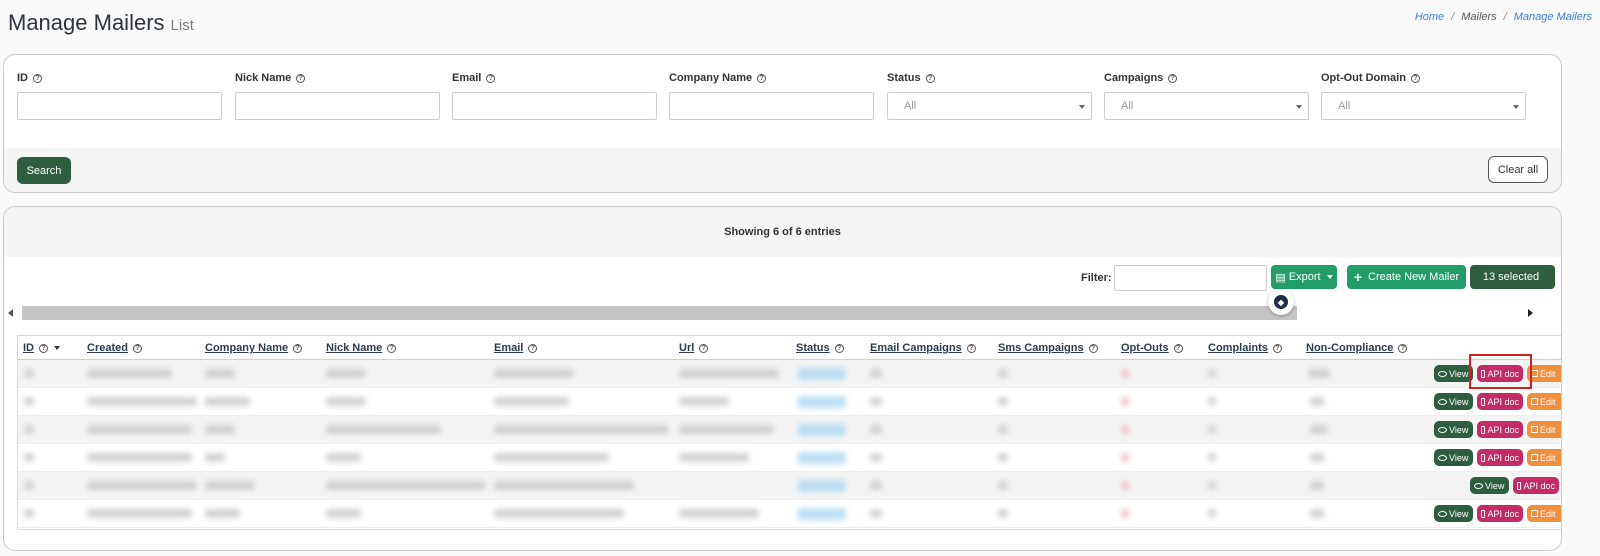 This screenshot has height=556, width=1600. What do you see at coordinates (182, 25) in the screenshot?
I see `page-subtitle: List` at bounding box center [182, 25].